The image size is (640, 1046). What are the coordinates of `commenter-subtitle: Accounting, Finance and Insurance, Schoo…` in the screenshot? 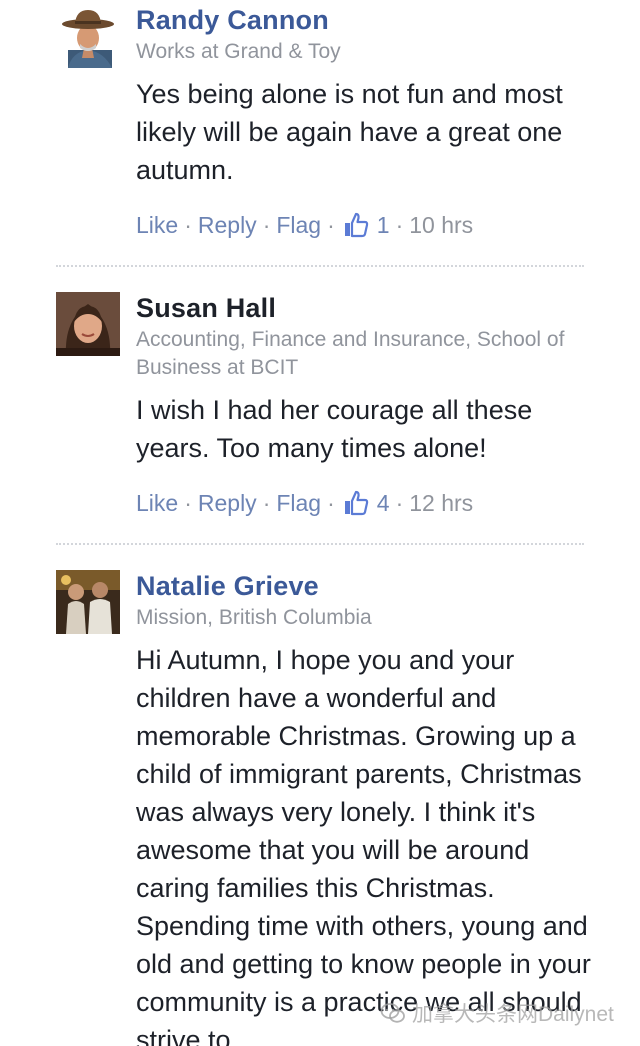 It's located at (350, 353).